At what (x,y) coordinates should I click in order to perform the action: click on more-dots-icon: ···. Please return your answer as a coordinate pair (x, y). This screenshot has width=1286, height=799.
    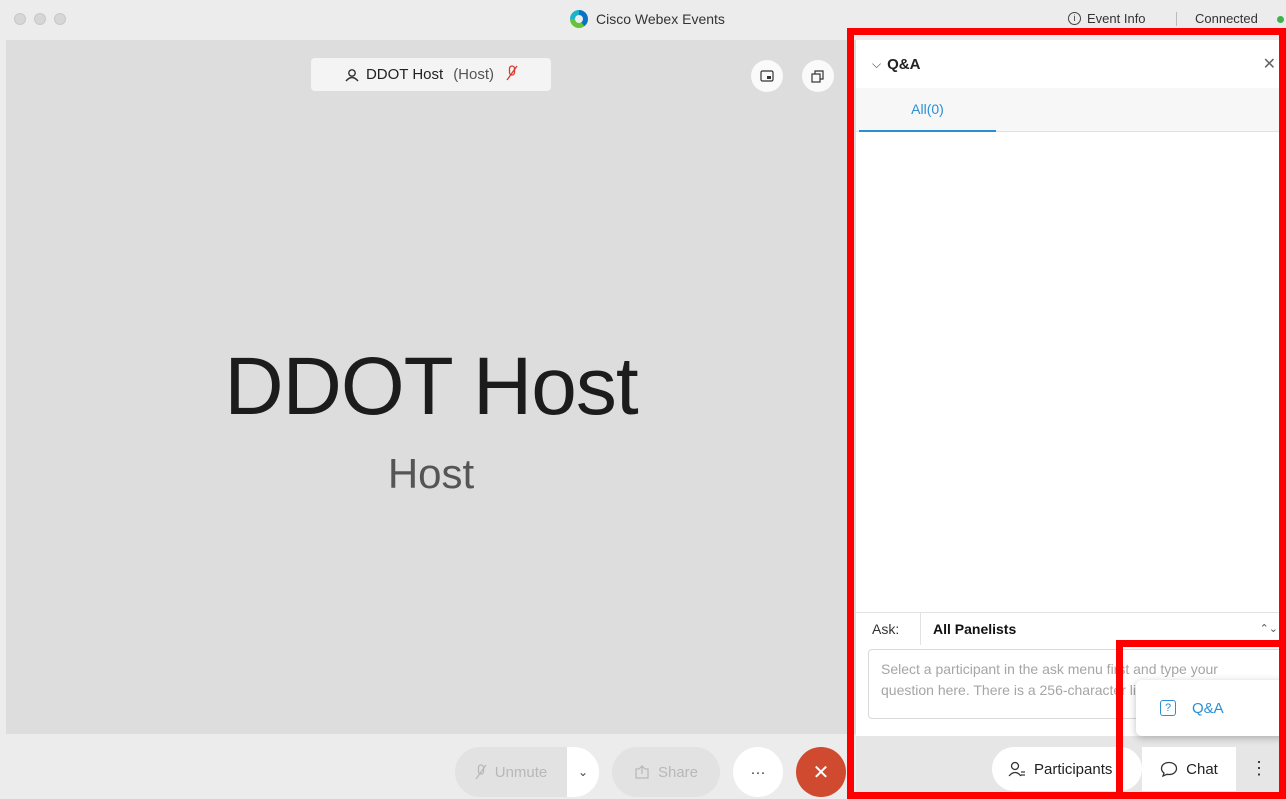
    Looking at the image, I should click on (758, 772).